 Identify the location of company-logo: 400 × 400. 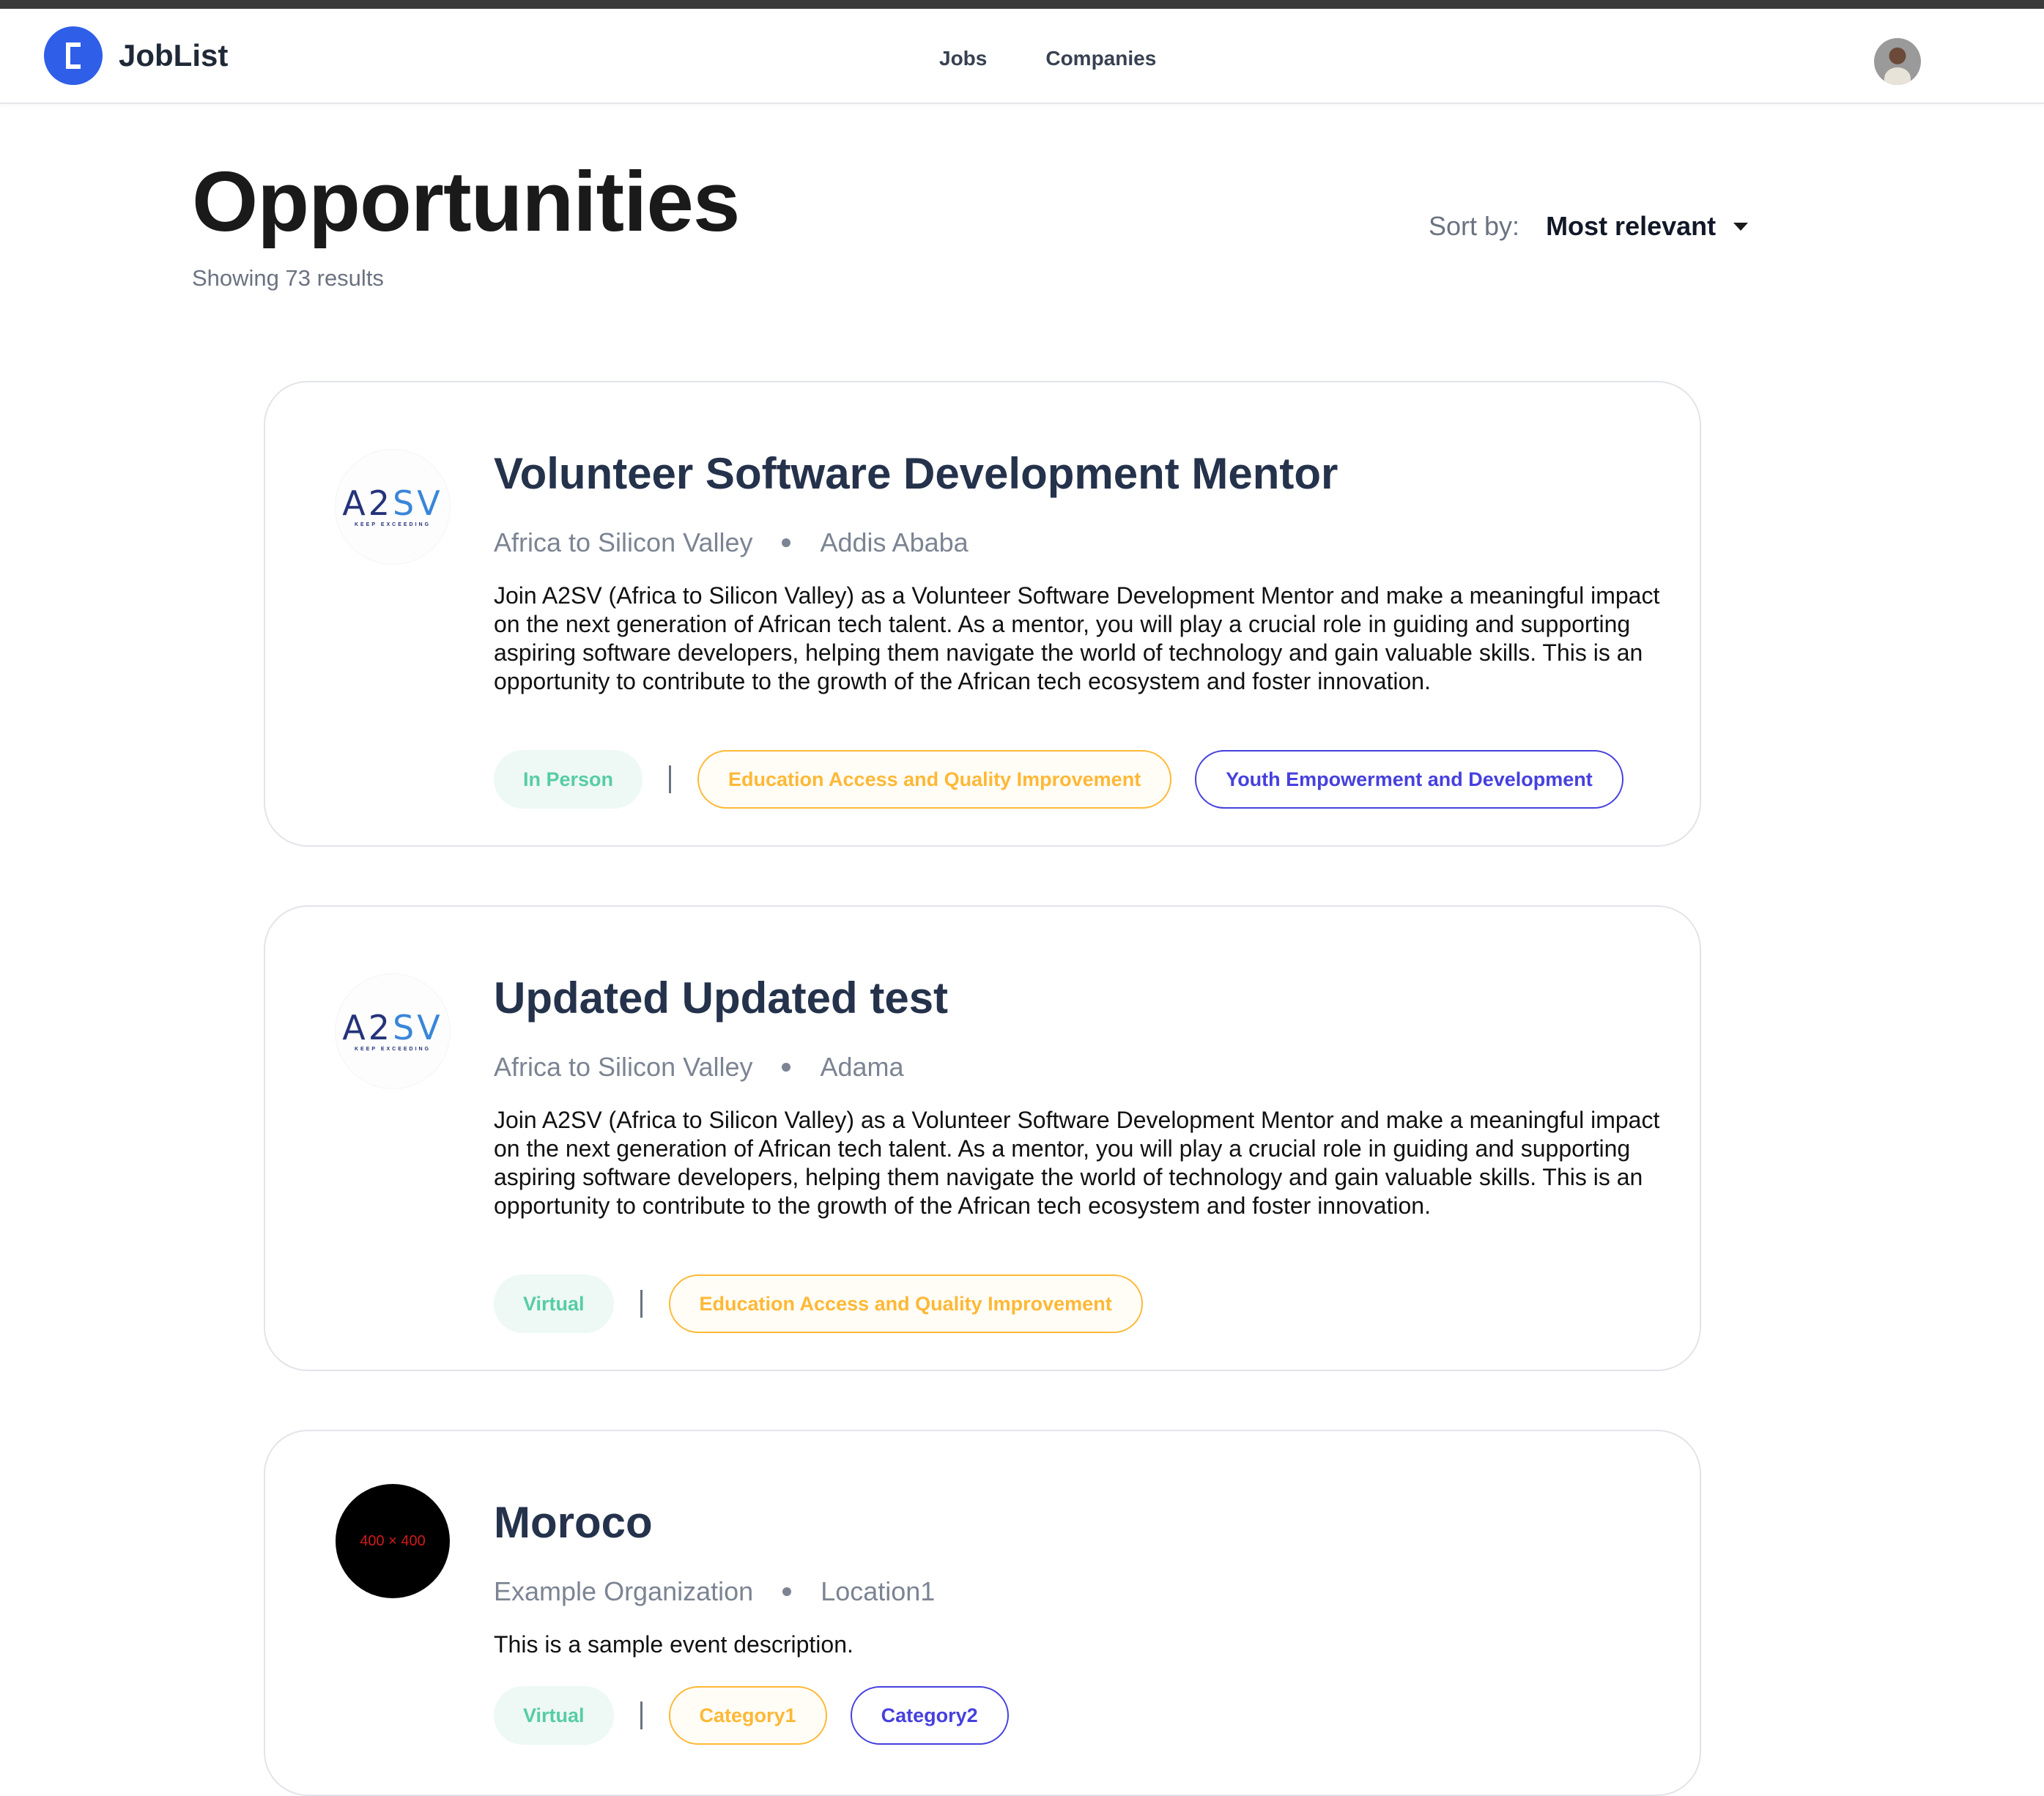
(393, 1541).